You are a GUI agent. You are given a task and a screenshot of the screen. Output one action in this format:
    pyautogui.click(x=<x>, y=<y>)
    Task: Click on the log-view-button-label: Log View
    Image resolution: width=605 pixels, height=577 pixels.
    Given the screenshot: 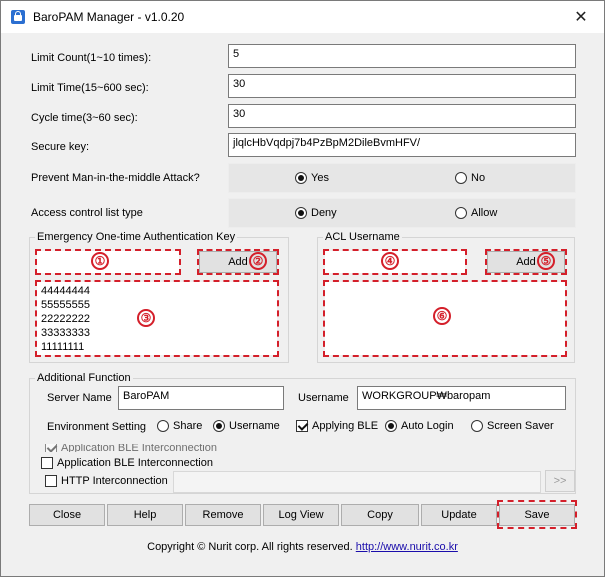 What is the action you would take?
    pyautogui.click(x=301, y=515)
    